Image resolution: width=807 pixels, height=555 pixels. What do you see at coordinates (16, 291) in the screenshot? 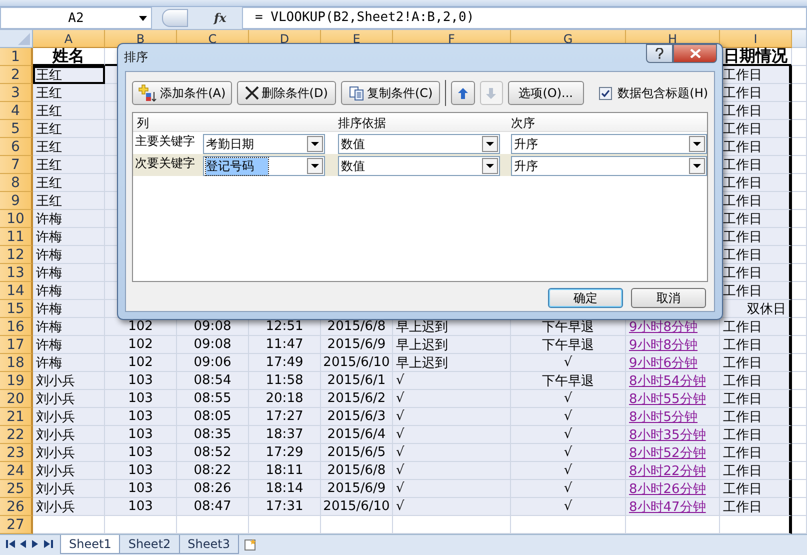
I see `row-header: 14` at bounding box center [16, 291].